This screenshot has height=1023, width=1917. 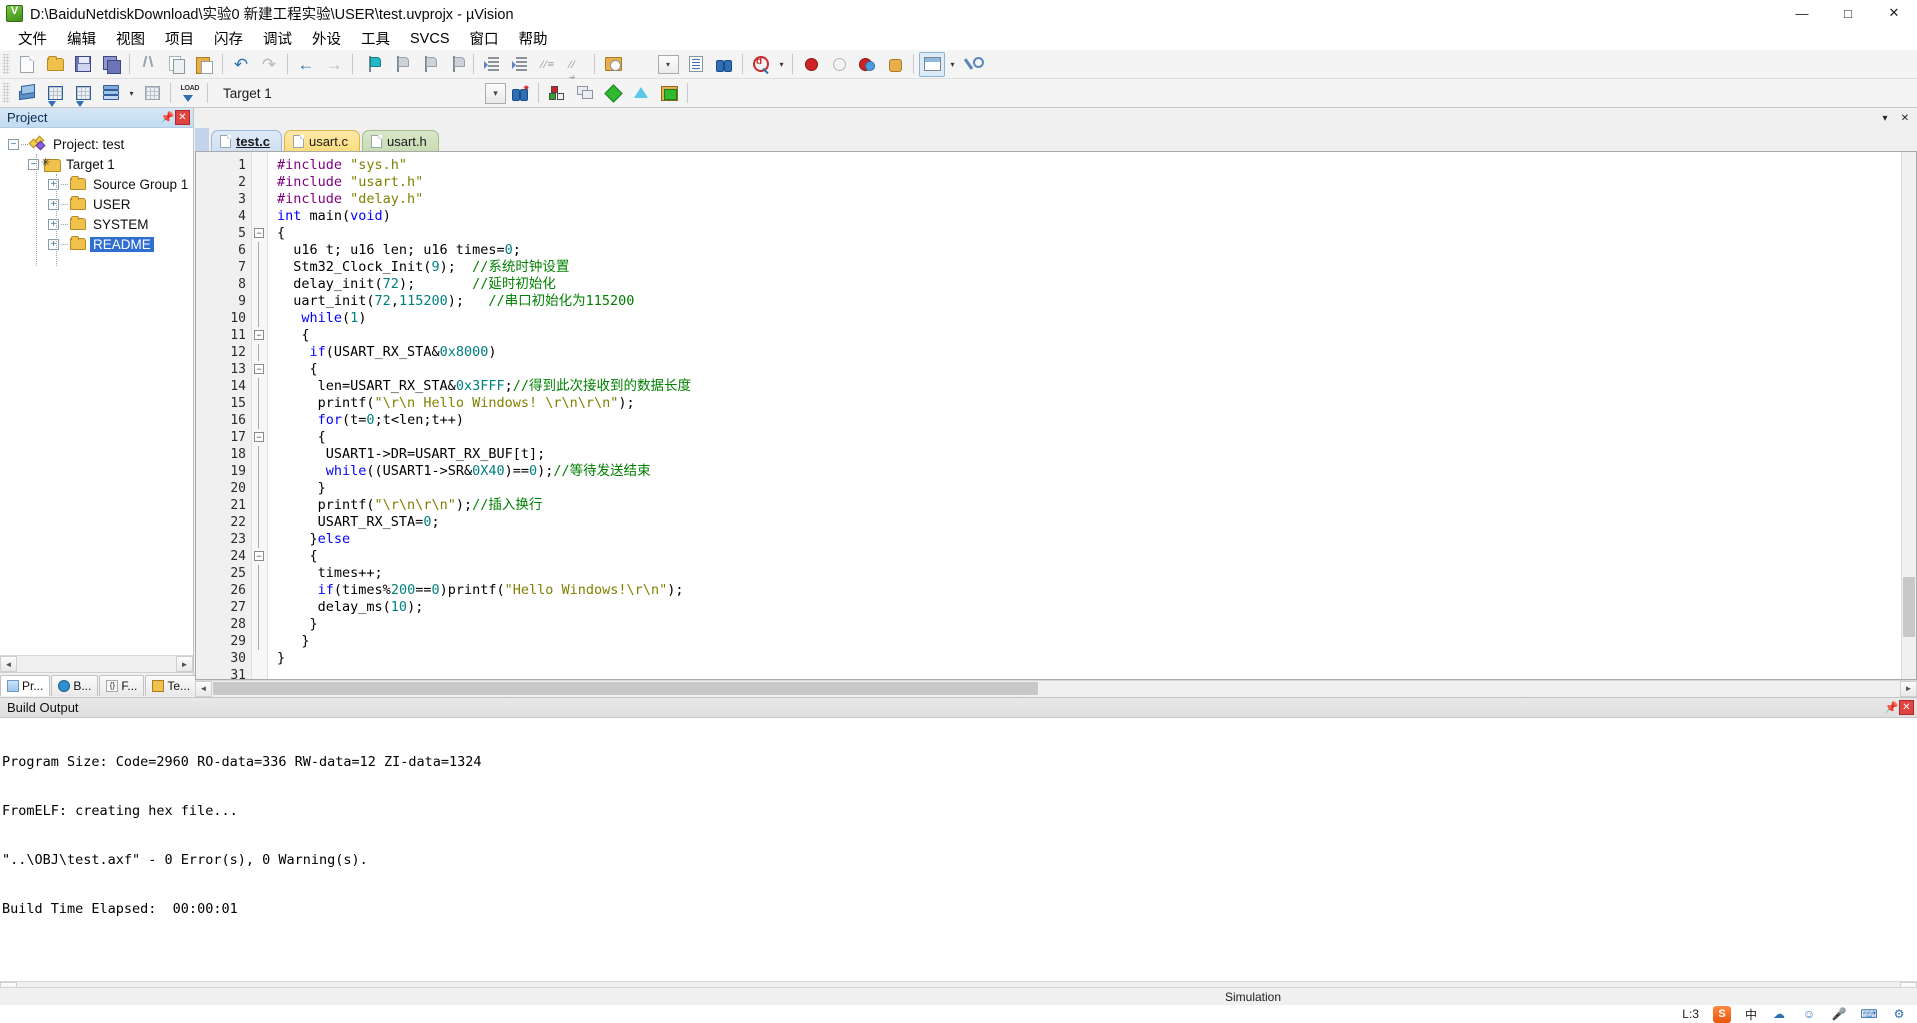 What do you see at coordinates (277, 38) in the screenshot?
I see `menu-debug: 调试` at bounding box center [277, 38].